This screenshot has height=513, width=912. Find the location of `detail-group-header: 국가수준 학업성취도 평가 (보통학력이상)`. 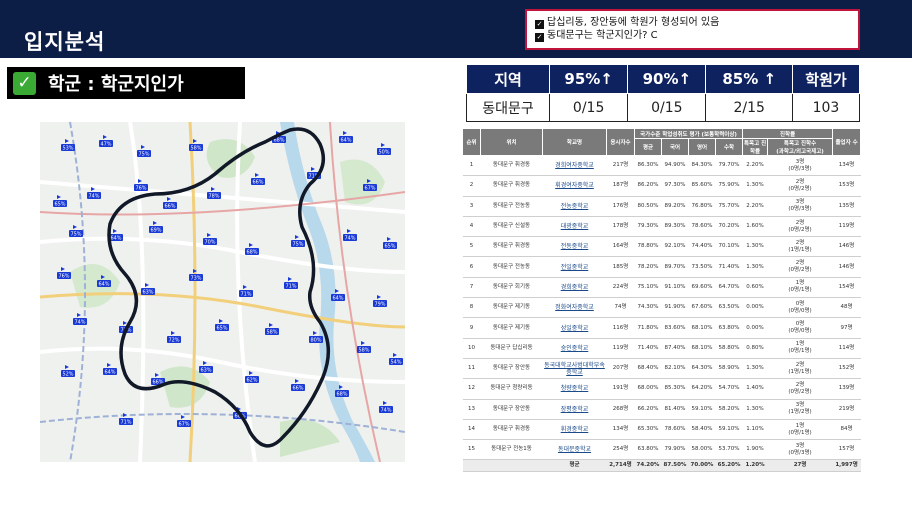

detail-group-header: 국가수준 학업성취도 평가 (보통학력이상) is located at coordinates (688, 133).